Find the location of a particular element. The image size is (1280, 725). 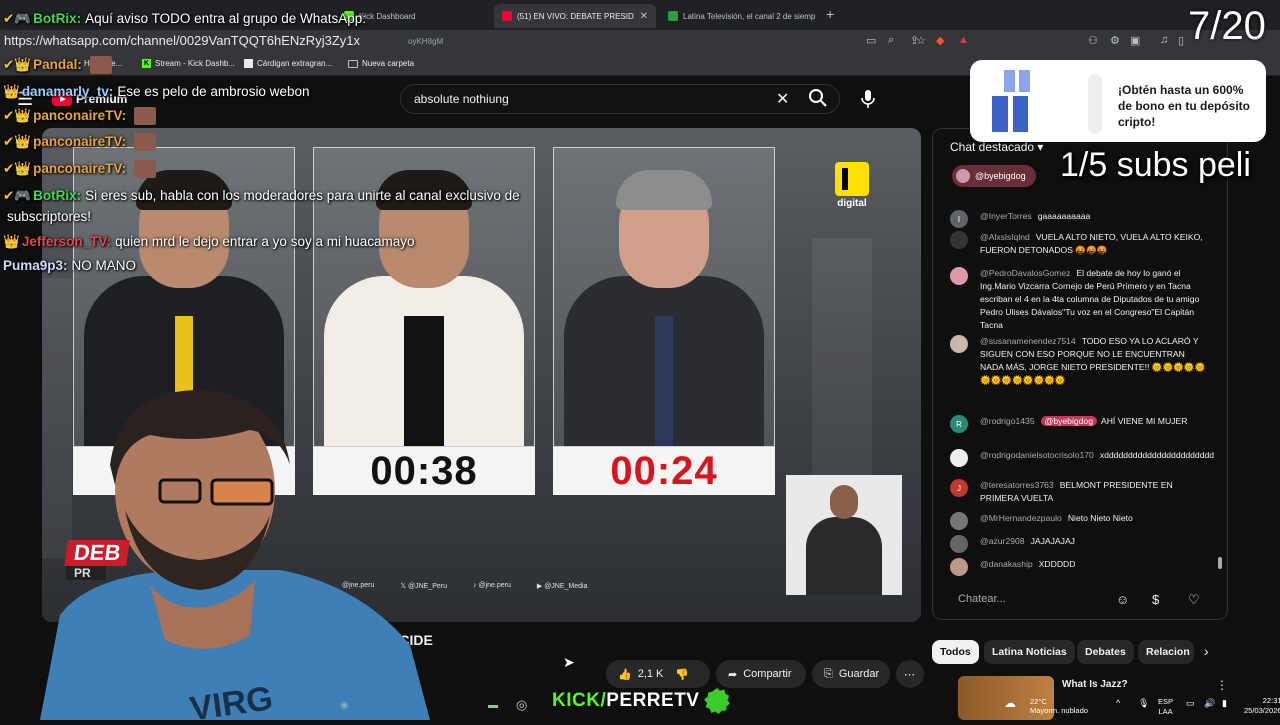

taskbar-app-icon: ▬ is located at coordinates (493, 705).